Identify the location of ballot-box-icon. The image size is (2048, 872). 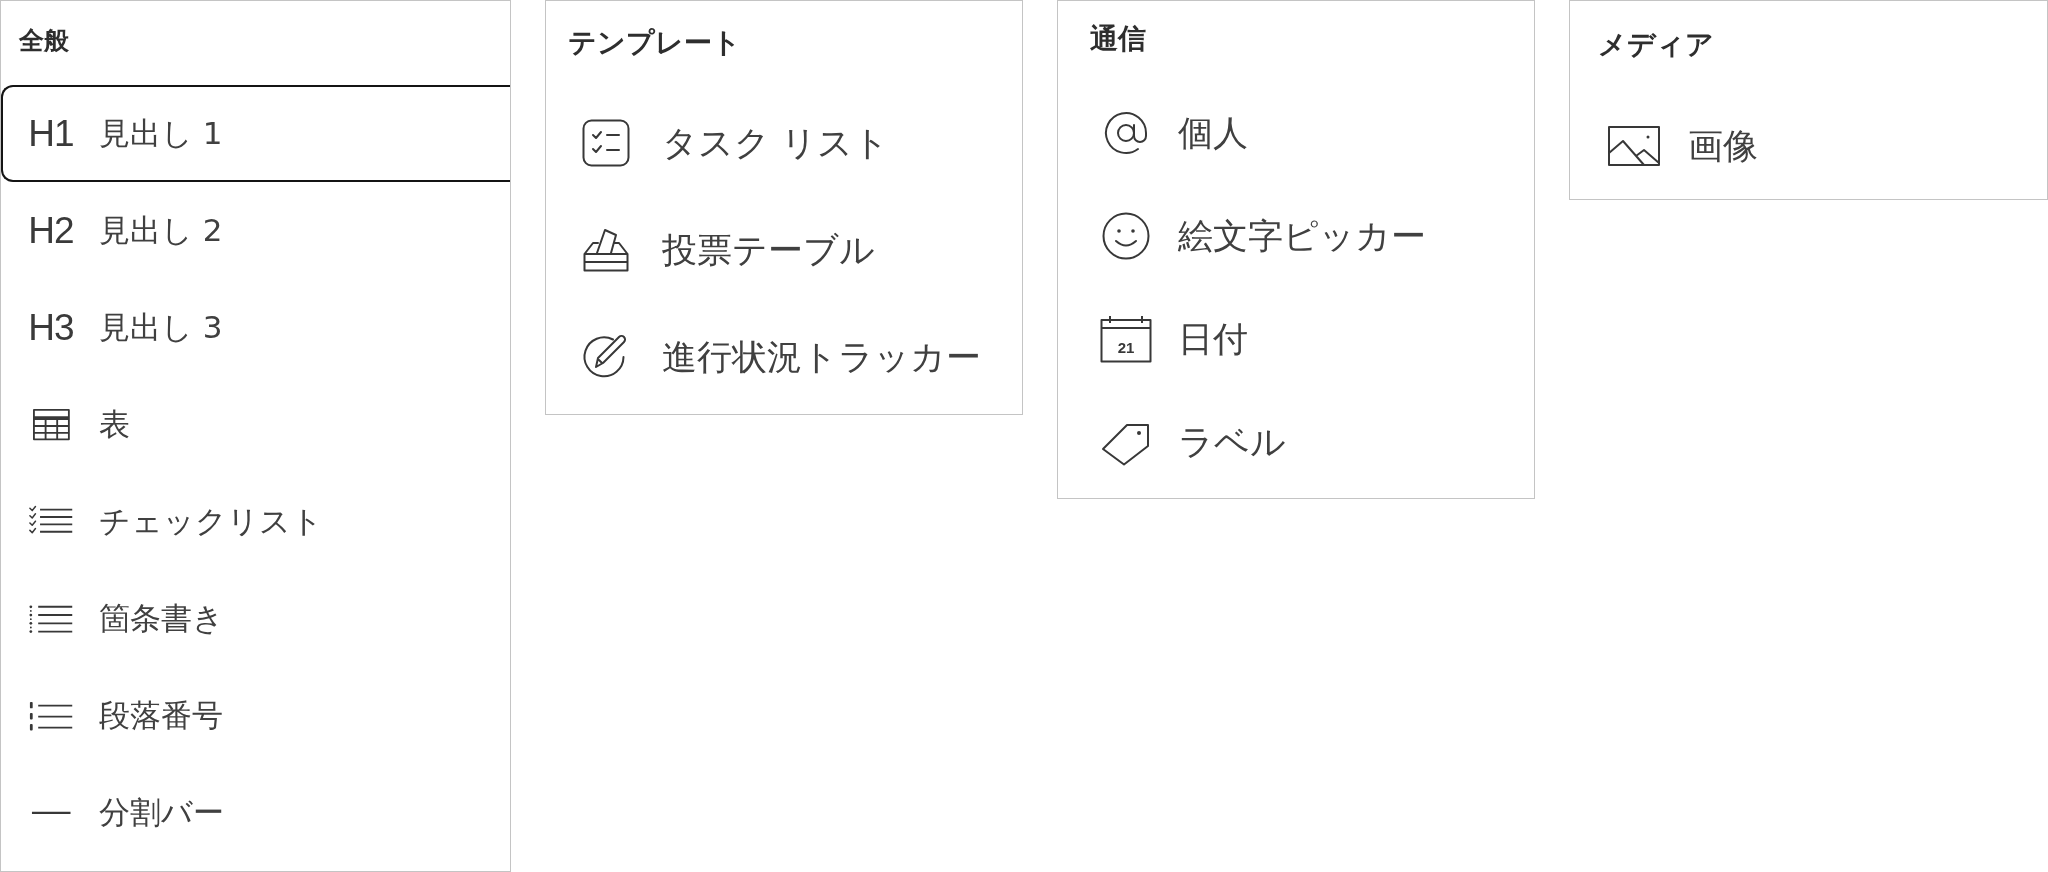
(606, 249).